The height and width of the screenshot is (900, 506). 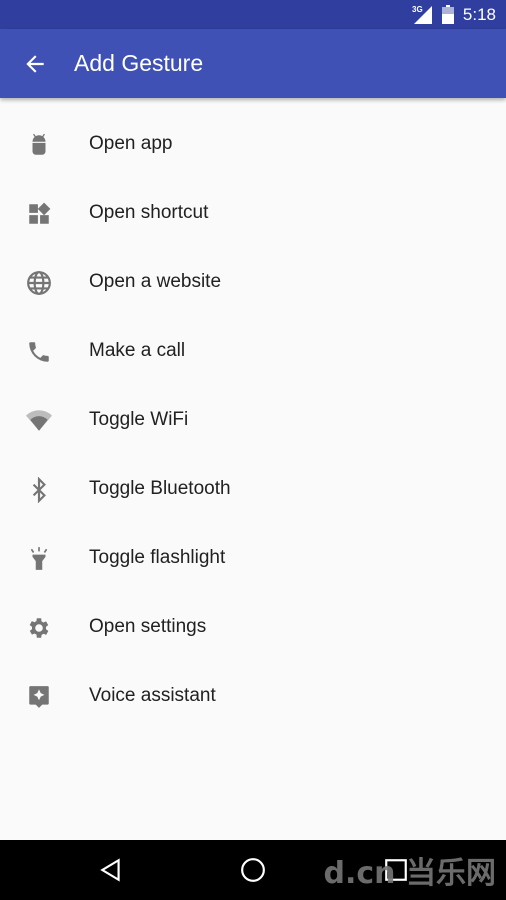 What do you see at coordinates (148, 626) in the screenshot?
I see `item-label: Open settings` at bounding box center [148, 626].